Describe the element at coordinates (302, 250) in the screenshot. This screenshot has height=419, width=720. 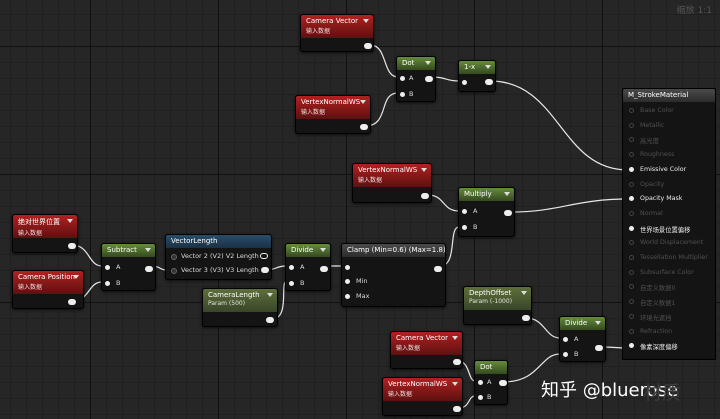
I see `node-title: Divide` at that location.